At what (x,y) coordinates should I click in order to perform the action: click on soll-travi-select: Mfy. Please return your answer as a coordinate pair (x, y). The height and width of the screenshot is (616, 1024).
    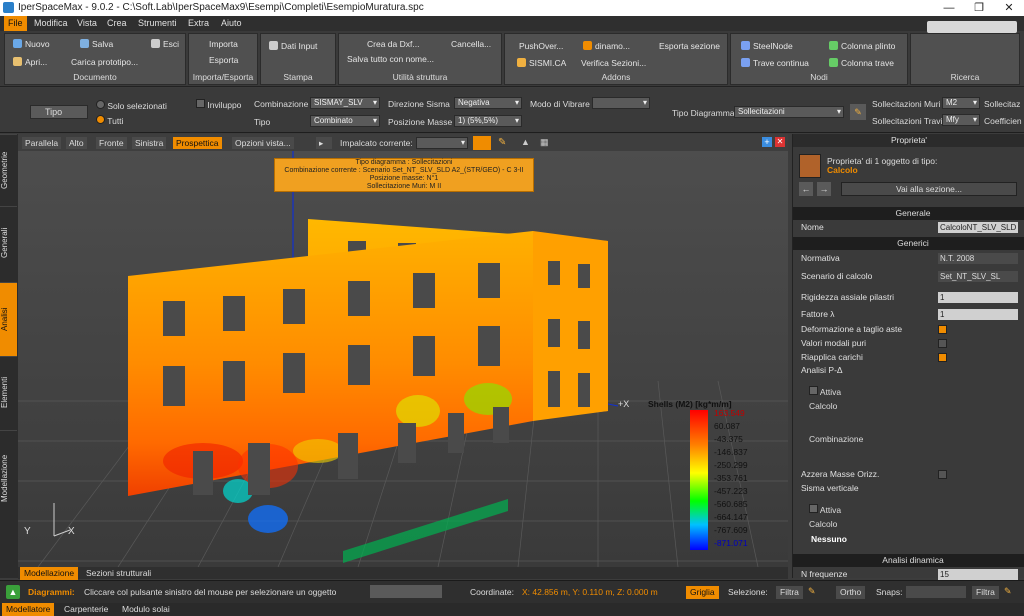
    Looking at the image, I should click on (961, 120).